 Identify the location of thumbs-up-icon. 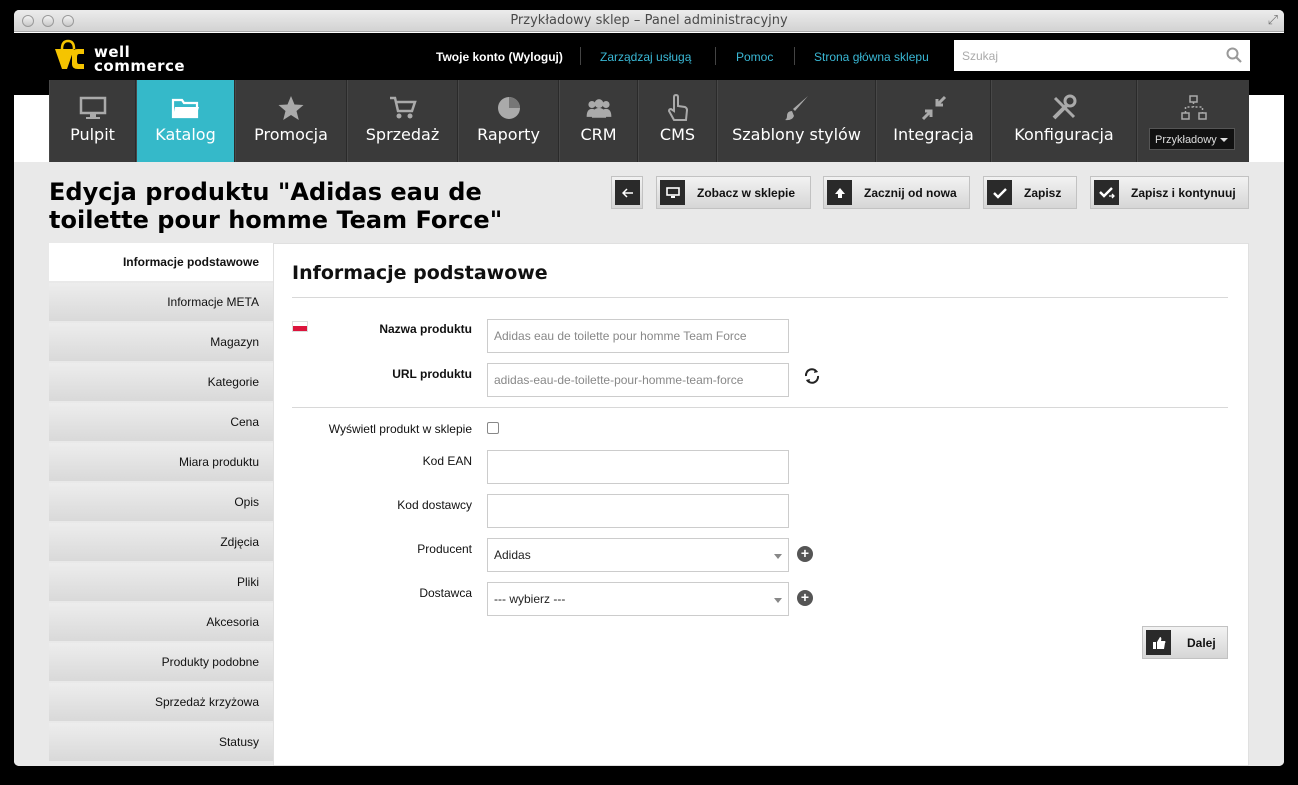
(1158, 642).